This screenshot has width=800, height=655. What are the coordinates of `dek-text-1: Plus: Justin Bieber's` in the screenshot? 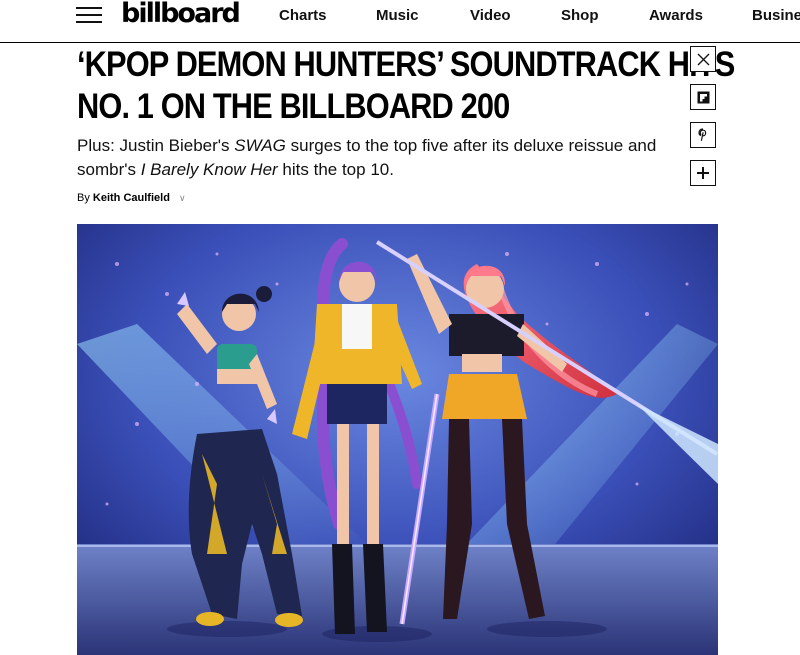 It's located at (156, 145).